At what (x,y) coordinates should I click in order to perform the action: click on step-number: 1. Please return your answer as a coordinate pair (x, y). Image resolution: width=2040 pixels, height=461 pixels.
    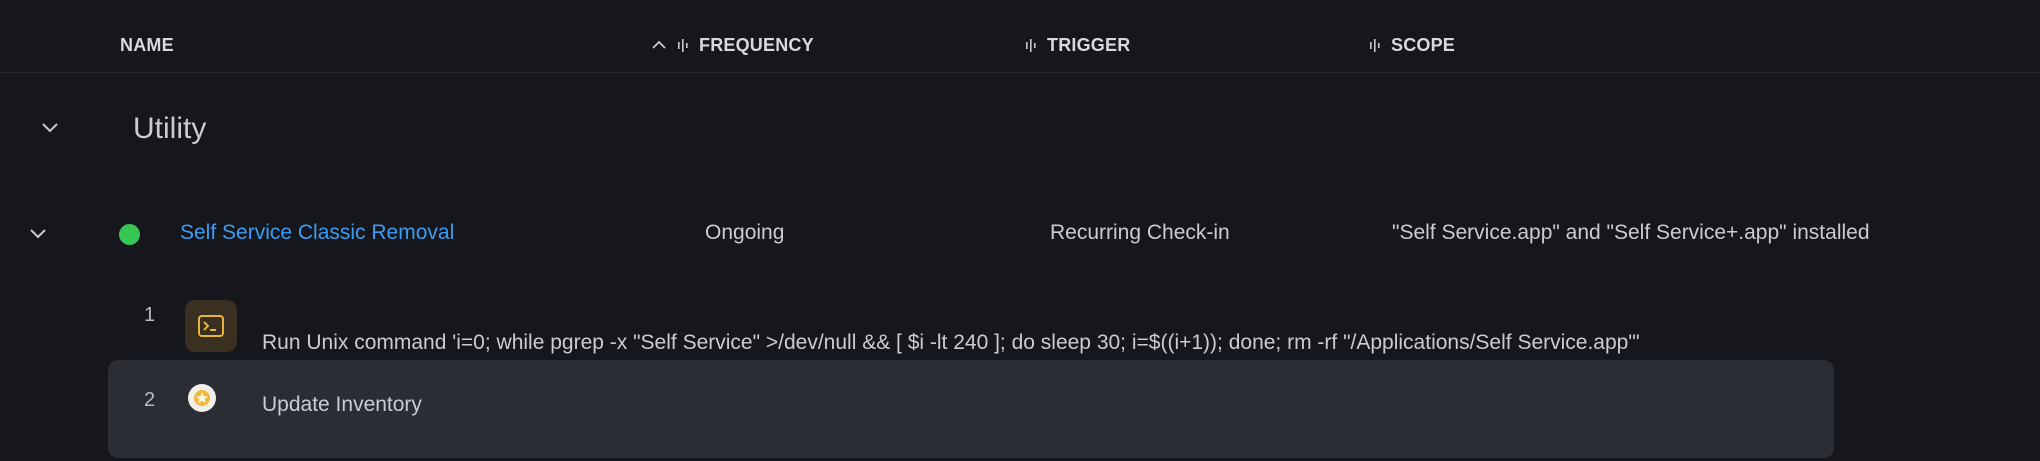
    Looking at the image, I should click on (150, 315).